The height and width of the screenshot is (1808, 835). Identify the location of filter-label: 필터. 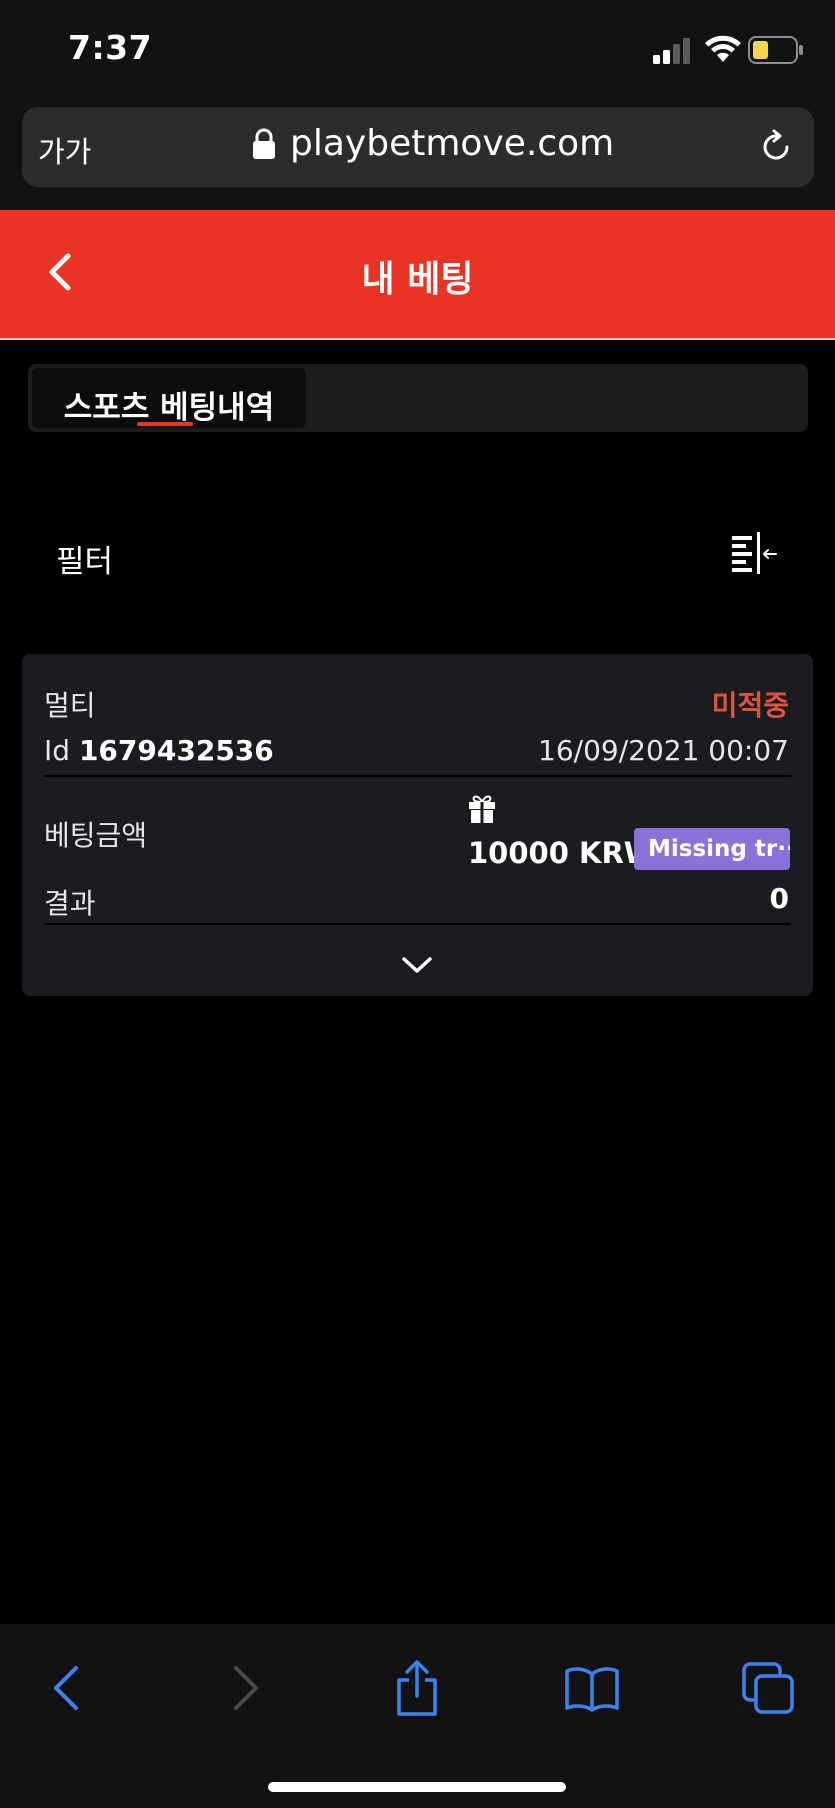
(84, 558).